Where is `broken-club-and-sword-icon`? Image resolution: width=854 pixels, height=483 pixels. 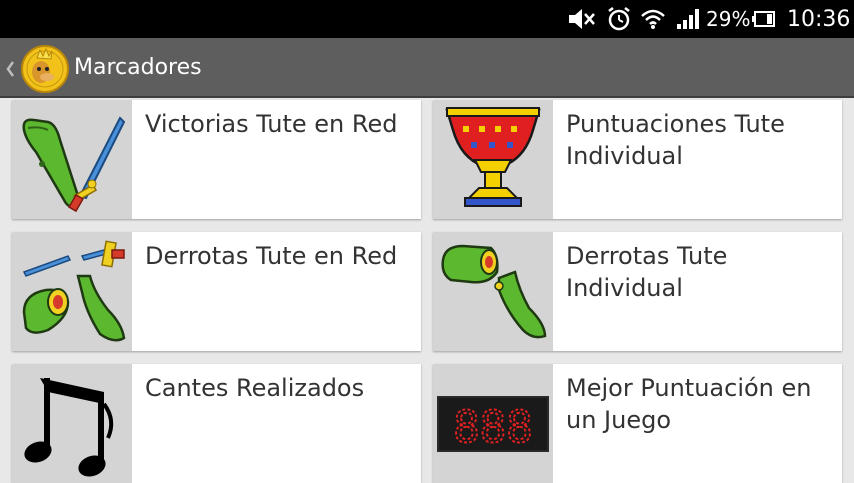 broken-club-and-sword-icon is located at coordinates (72, 291).